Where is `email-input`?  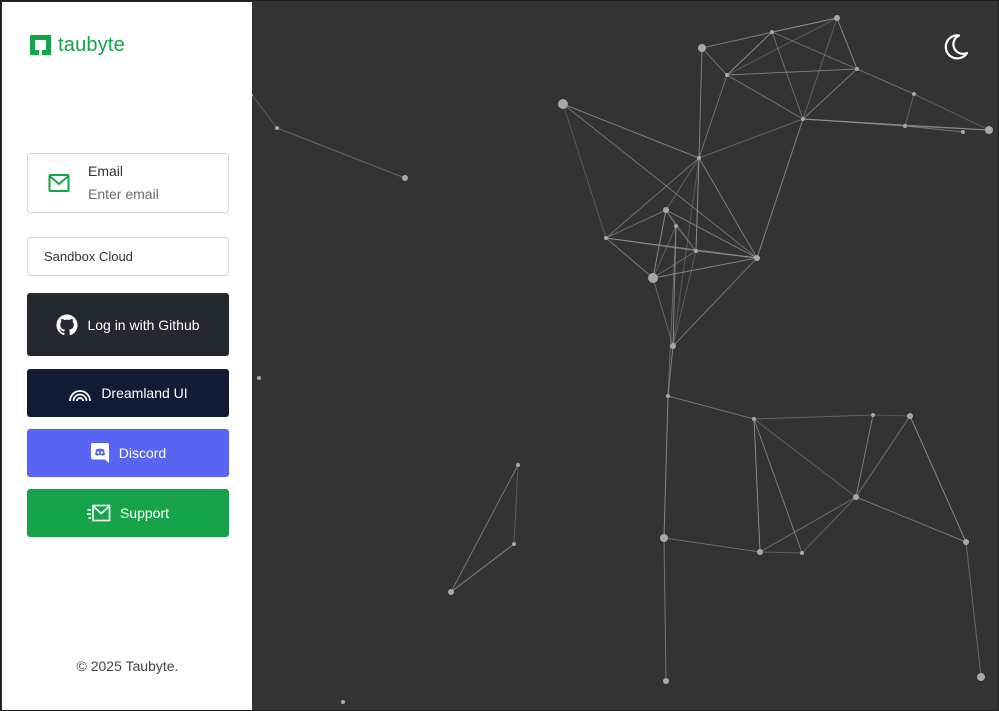
email-input is located at coordinates (153, 194).